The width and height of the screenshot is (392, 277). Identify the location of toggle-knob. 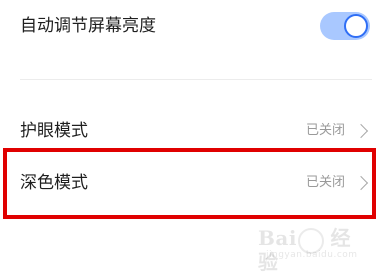
(356, 26).